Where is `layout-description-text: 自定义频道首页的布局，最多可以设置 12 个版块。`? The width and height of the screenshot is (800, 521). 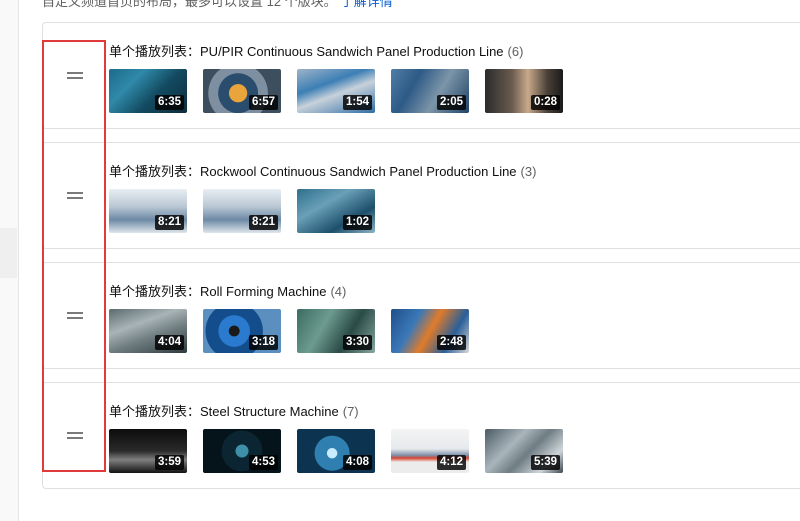
layout-description-text: 自定义频道首页的布局，最多可以设置 12 个版块。 is located at coordinates (189, 4).